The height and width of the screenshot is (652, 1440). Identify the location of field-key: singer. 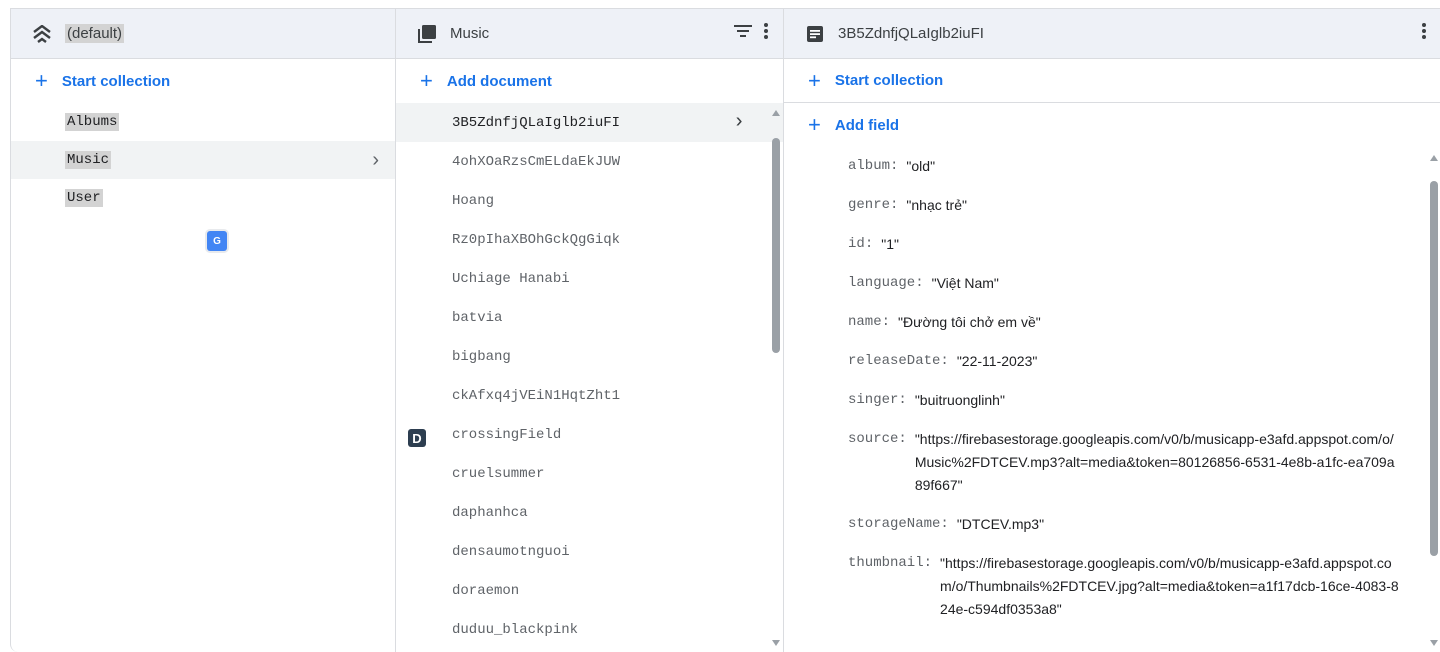
(873, 400).